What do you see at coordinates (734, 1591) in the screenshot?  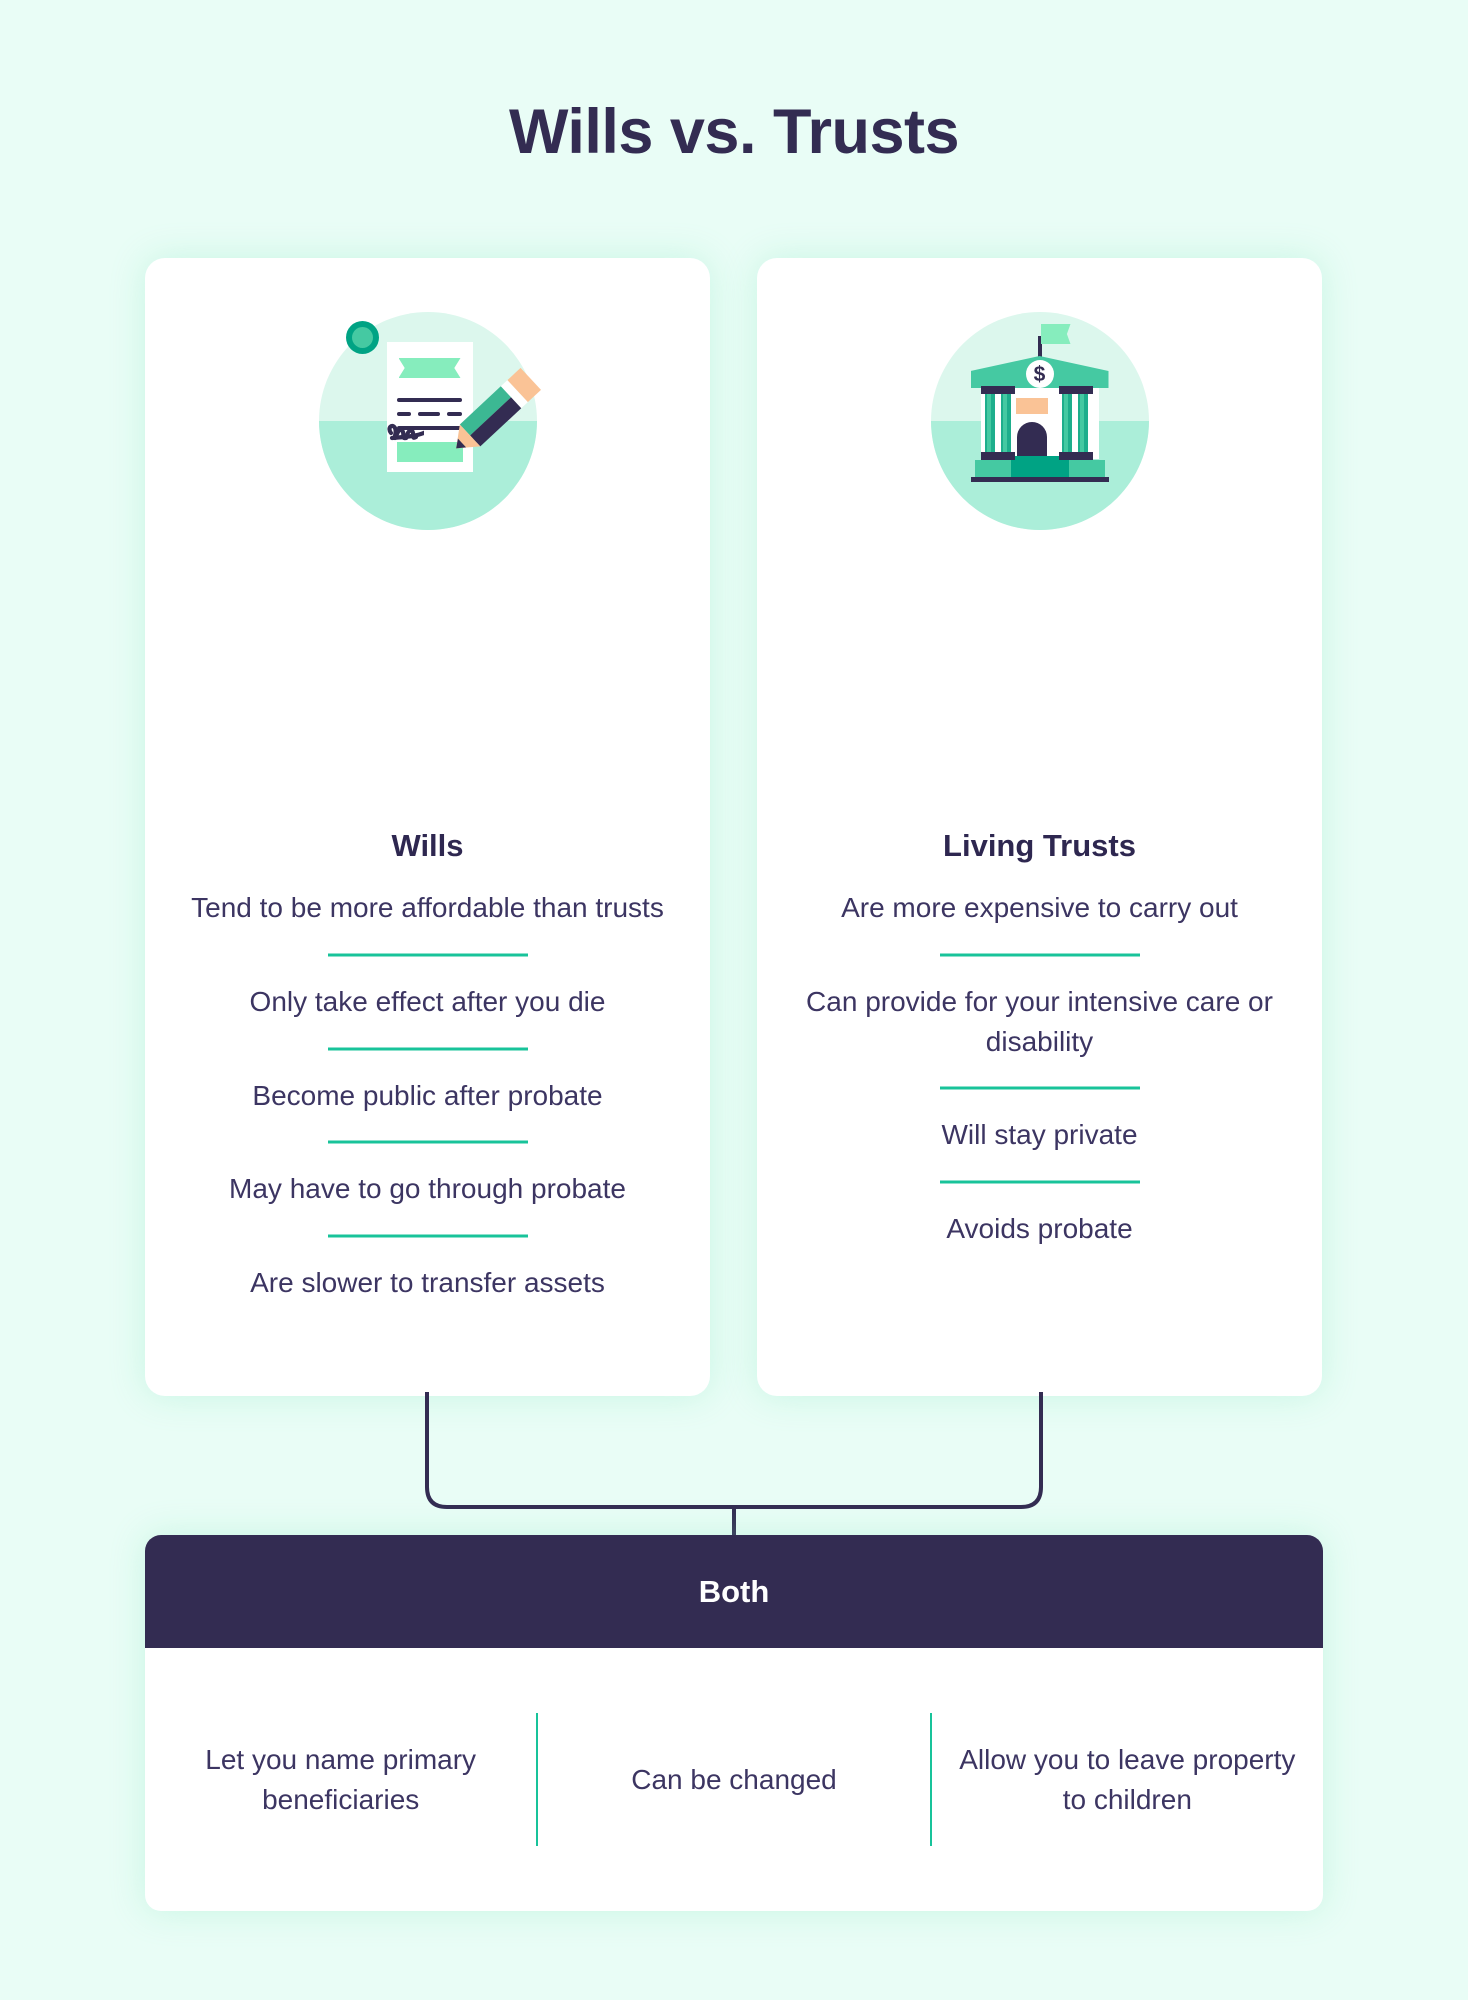 I see `both-header: Both` at bounding box center [734, 1591].